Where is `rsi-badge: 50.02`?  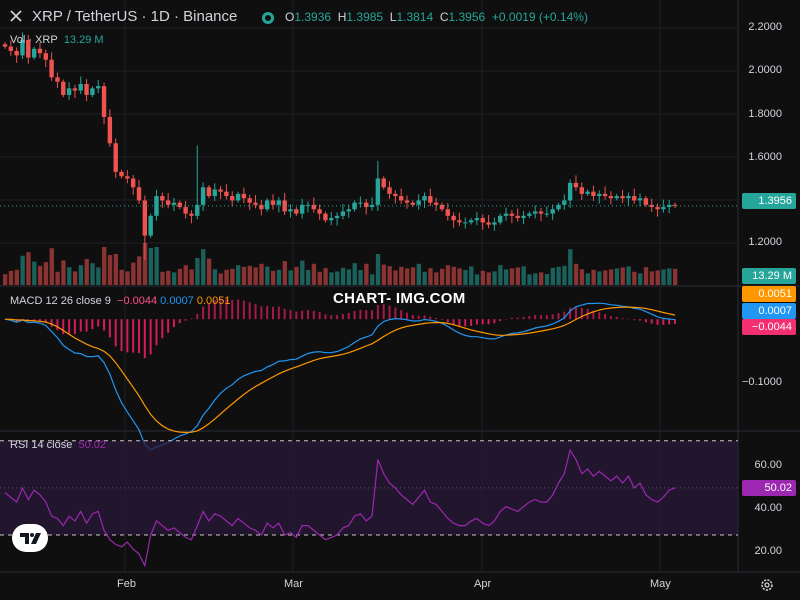
rsi-badge: 50.02 is located at coordinates (769, 488).